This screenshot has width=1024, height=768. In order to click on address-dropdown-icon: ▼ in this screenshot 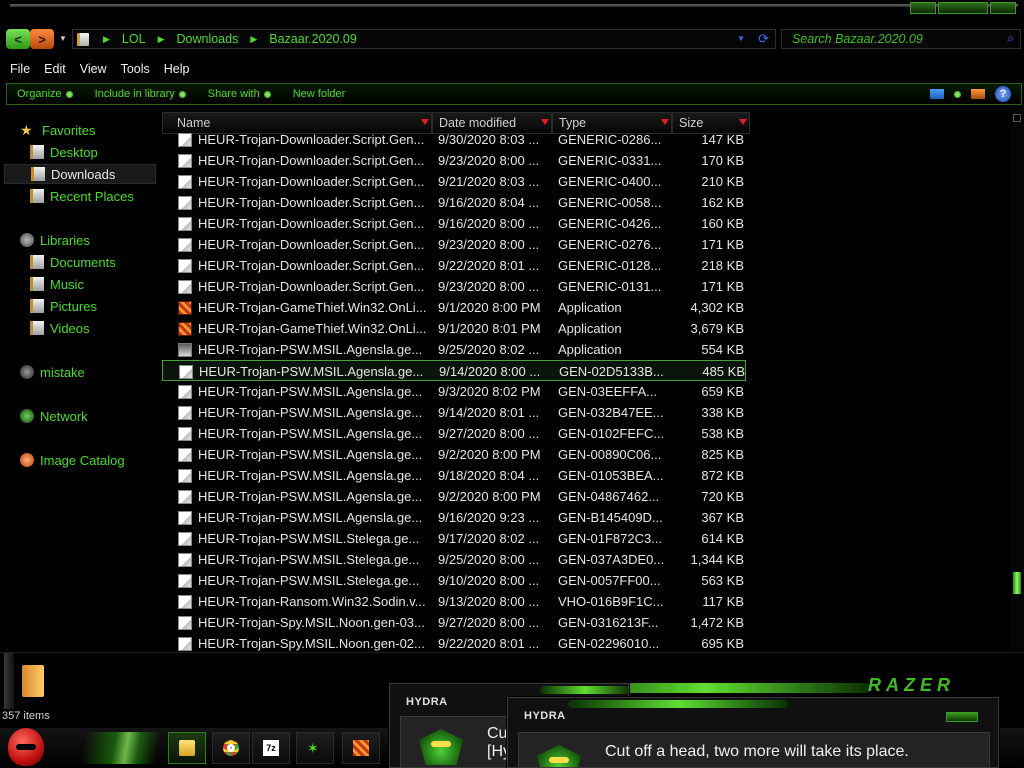, I will do `click(741, 38)`.